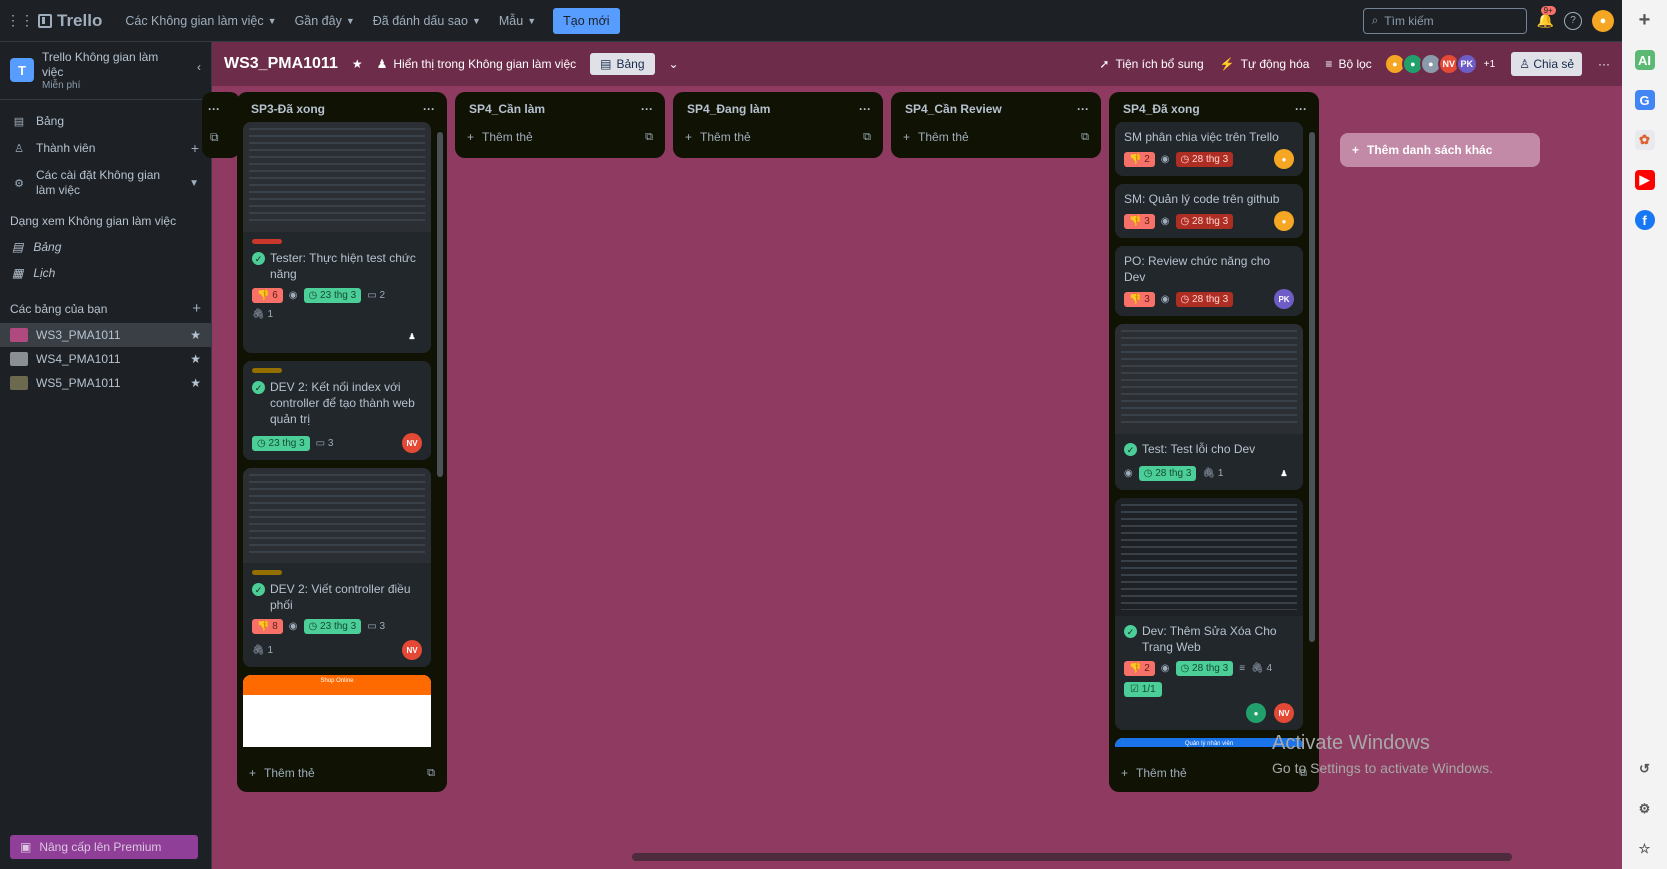 This screenshot has width=1667, height=869. What do you see at coordinates (281, 64) in the screenshot?
I see `board-title: WS3_PMA1011` at bounding box center [281, 64].